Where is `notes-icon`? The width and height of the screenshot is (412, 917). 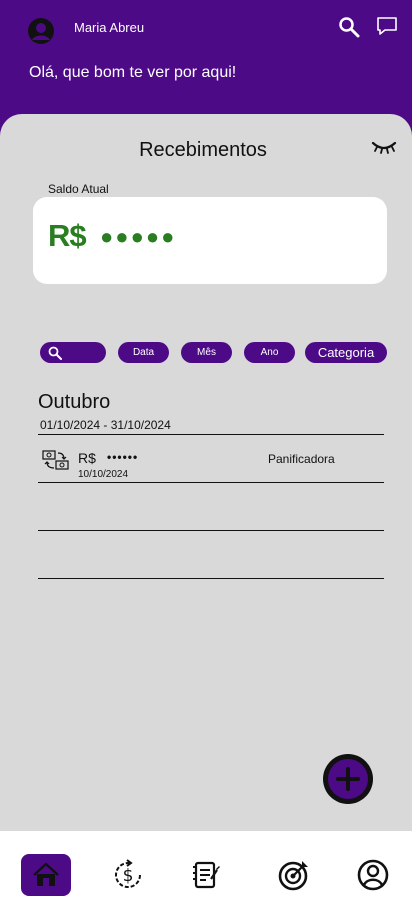 notes-icon is located at coordinates (206, 875).